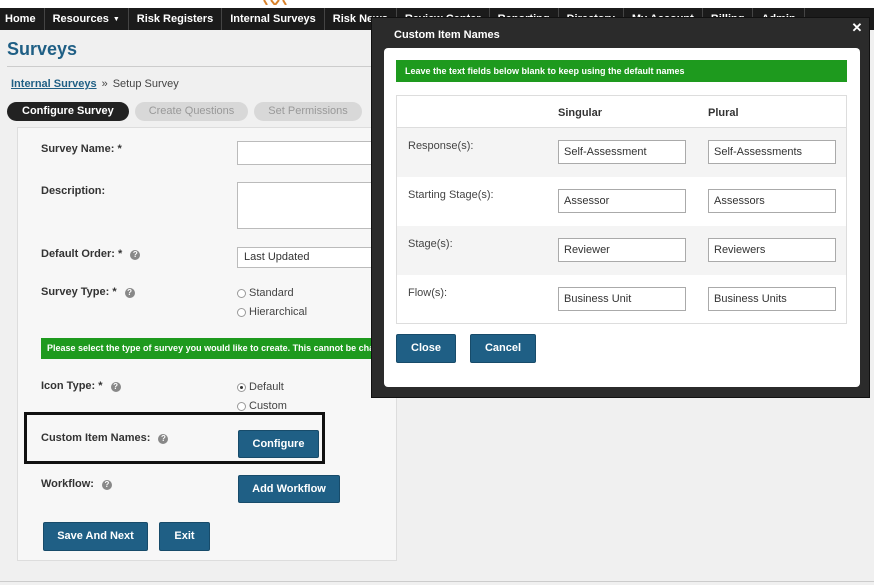 The image size is (874, 585). Describe the element at coordinates (54, 84) in the screenshot. I see `breadcrumb-internal-surveys-link: Internal Surveys` at that location.